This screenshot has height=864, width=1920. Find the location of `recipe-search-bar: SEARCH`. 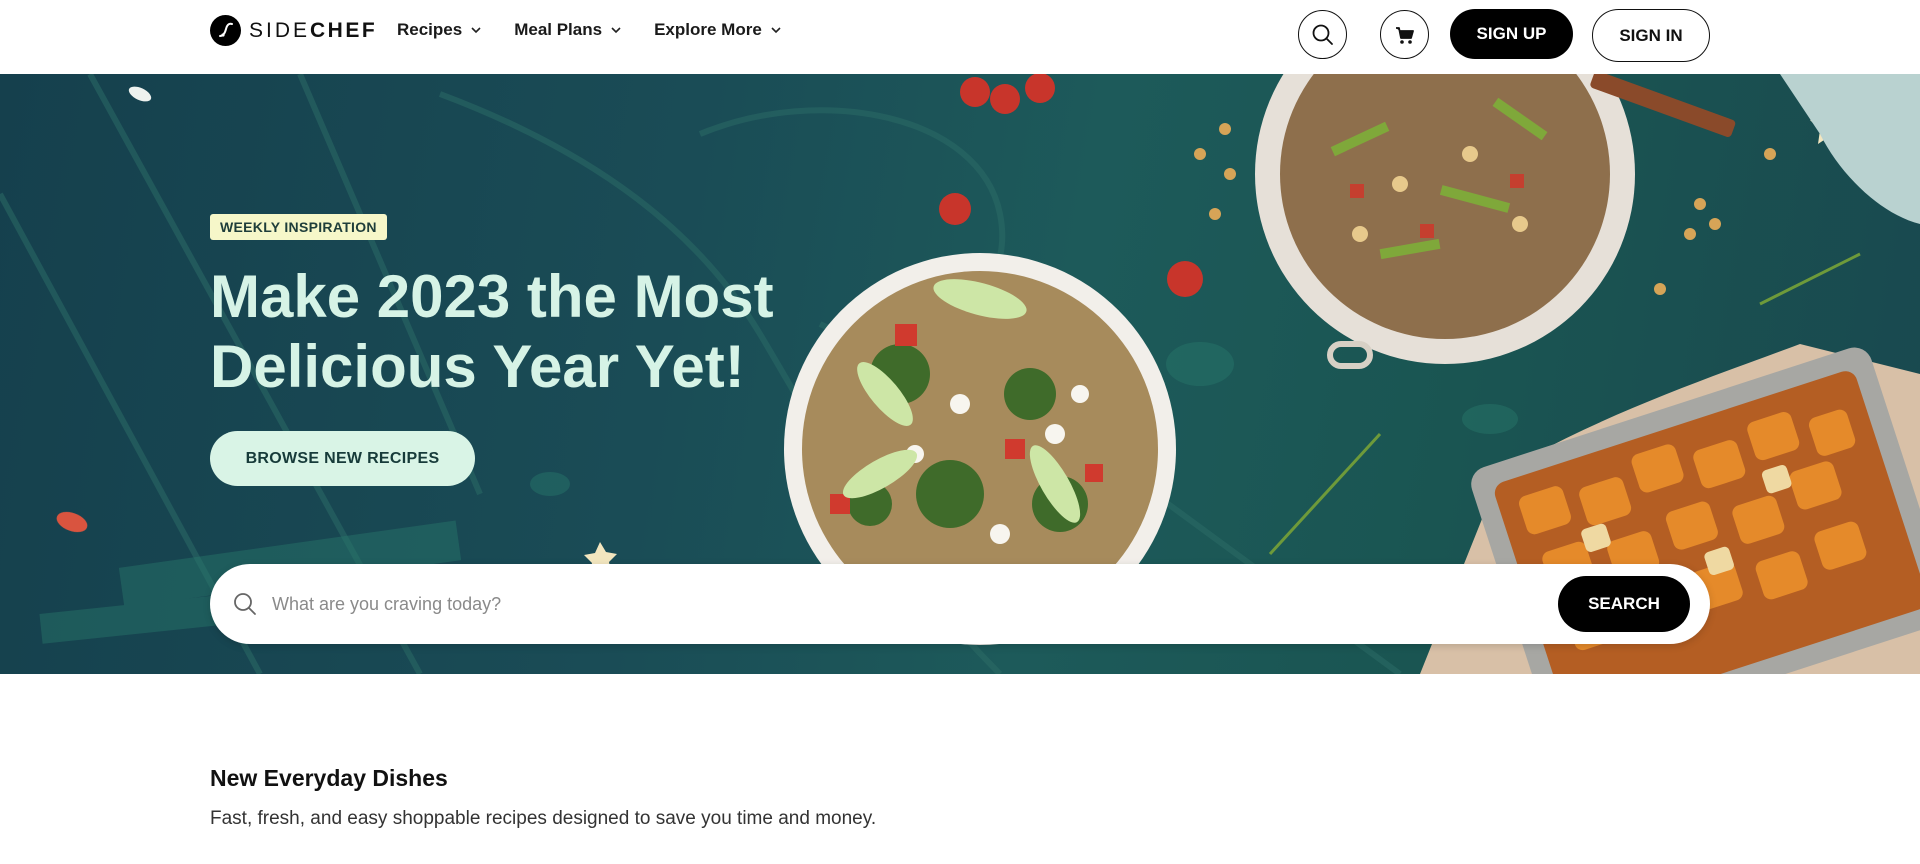

recipe-search-bar: SEARCH is located at coordinates (960, 604).